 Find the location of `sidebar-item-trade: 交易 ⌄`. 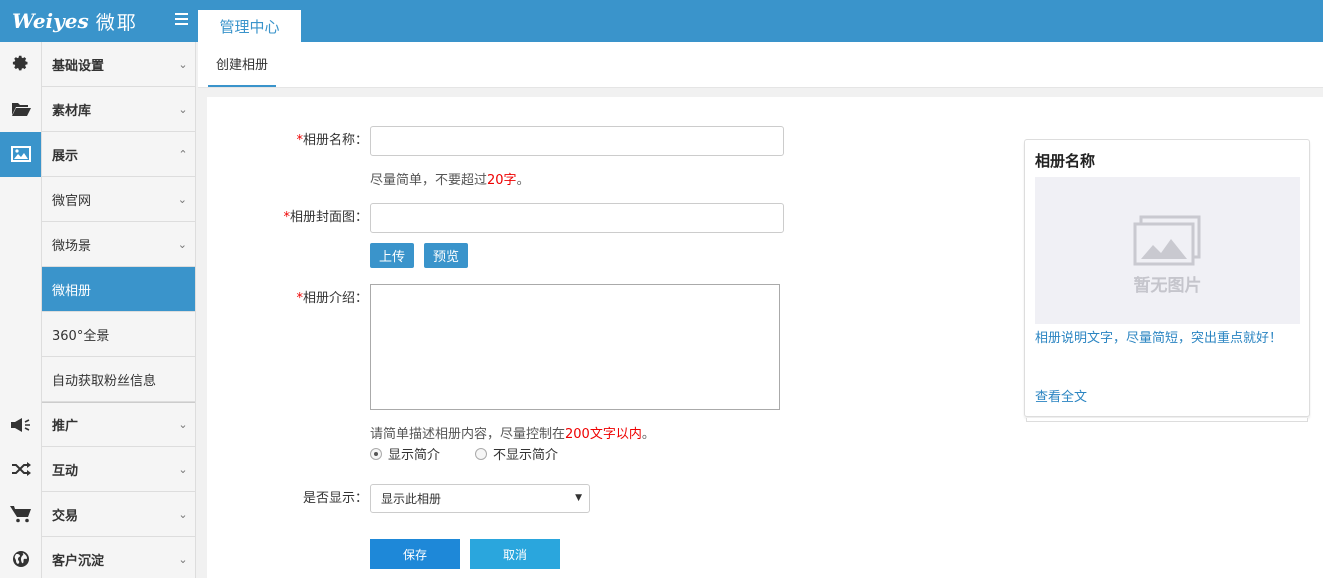

sidebar-item-trade: 交易 ⌄ is located at coordinates (97, 514).